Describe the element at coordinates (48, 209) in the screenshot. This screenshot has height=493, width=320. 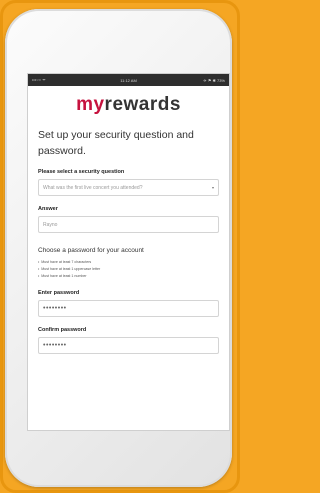
I see `answer-label: Answer` at that location.